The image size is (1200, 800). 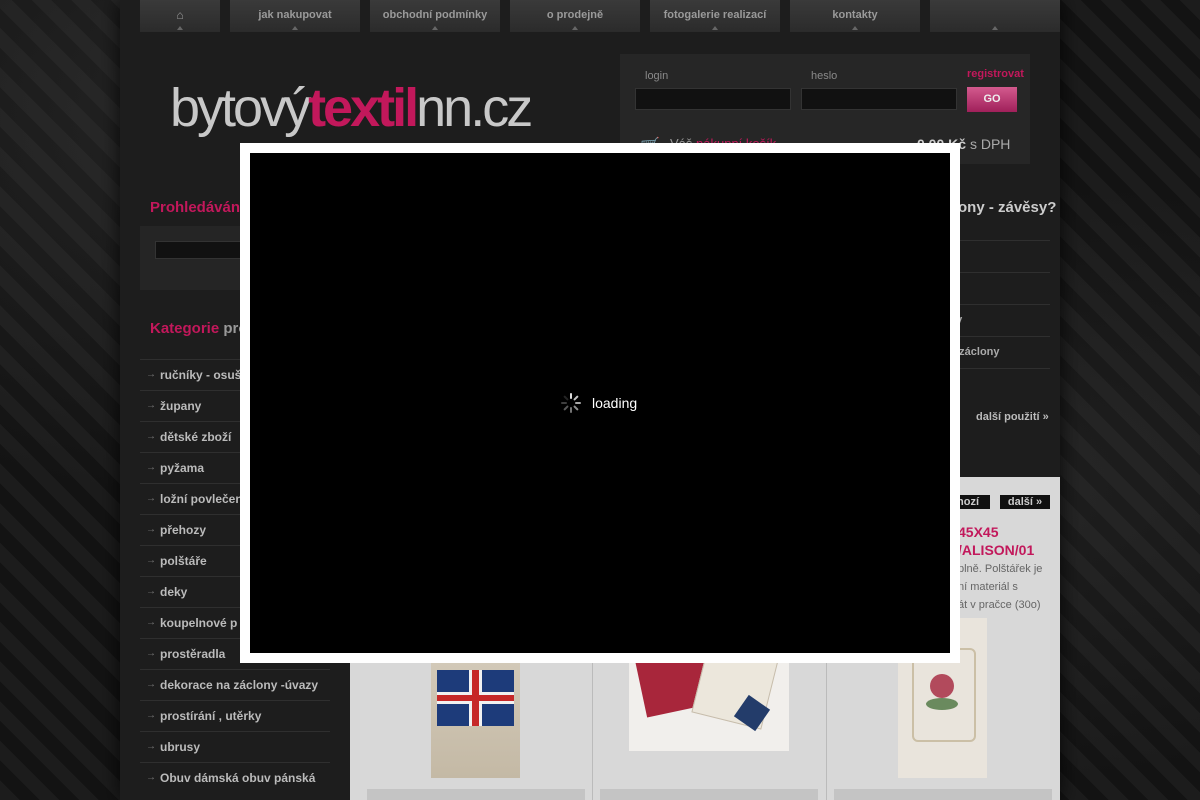 I want to click on product-desc-line: át v pračce (30o), so click(x=999, y=605).